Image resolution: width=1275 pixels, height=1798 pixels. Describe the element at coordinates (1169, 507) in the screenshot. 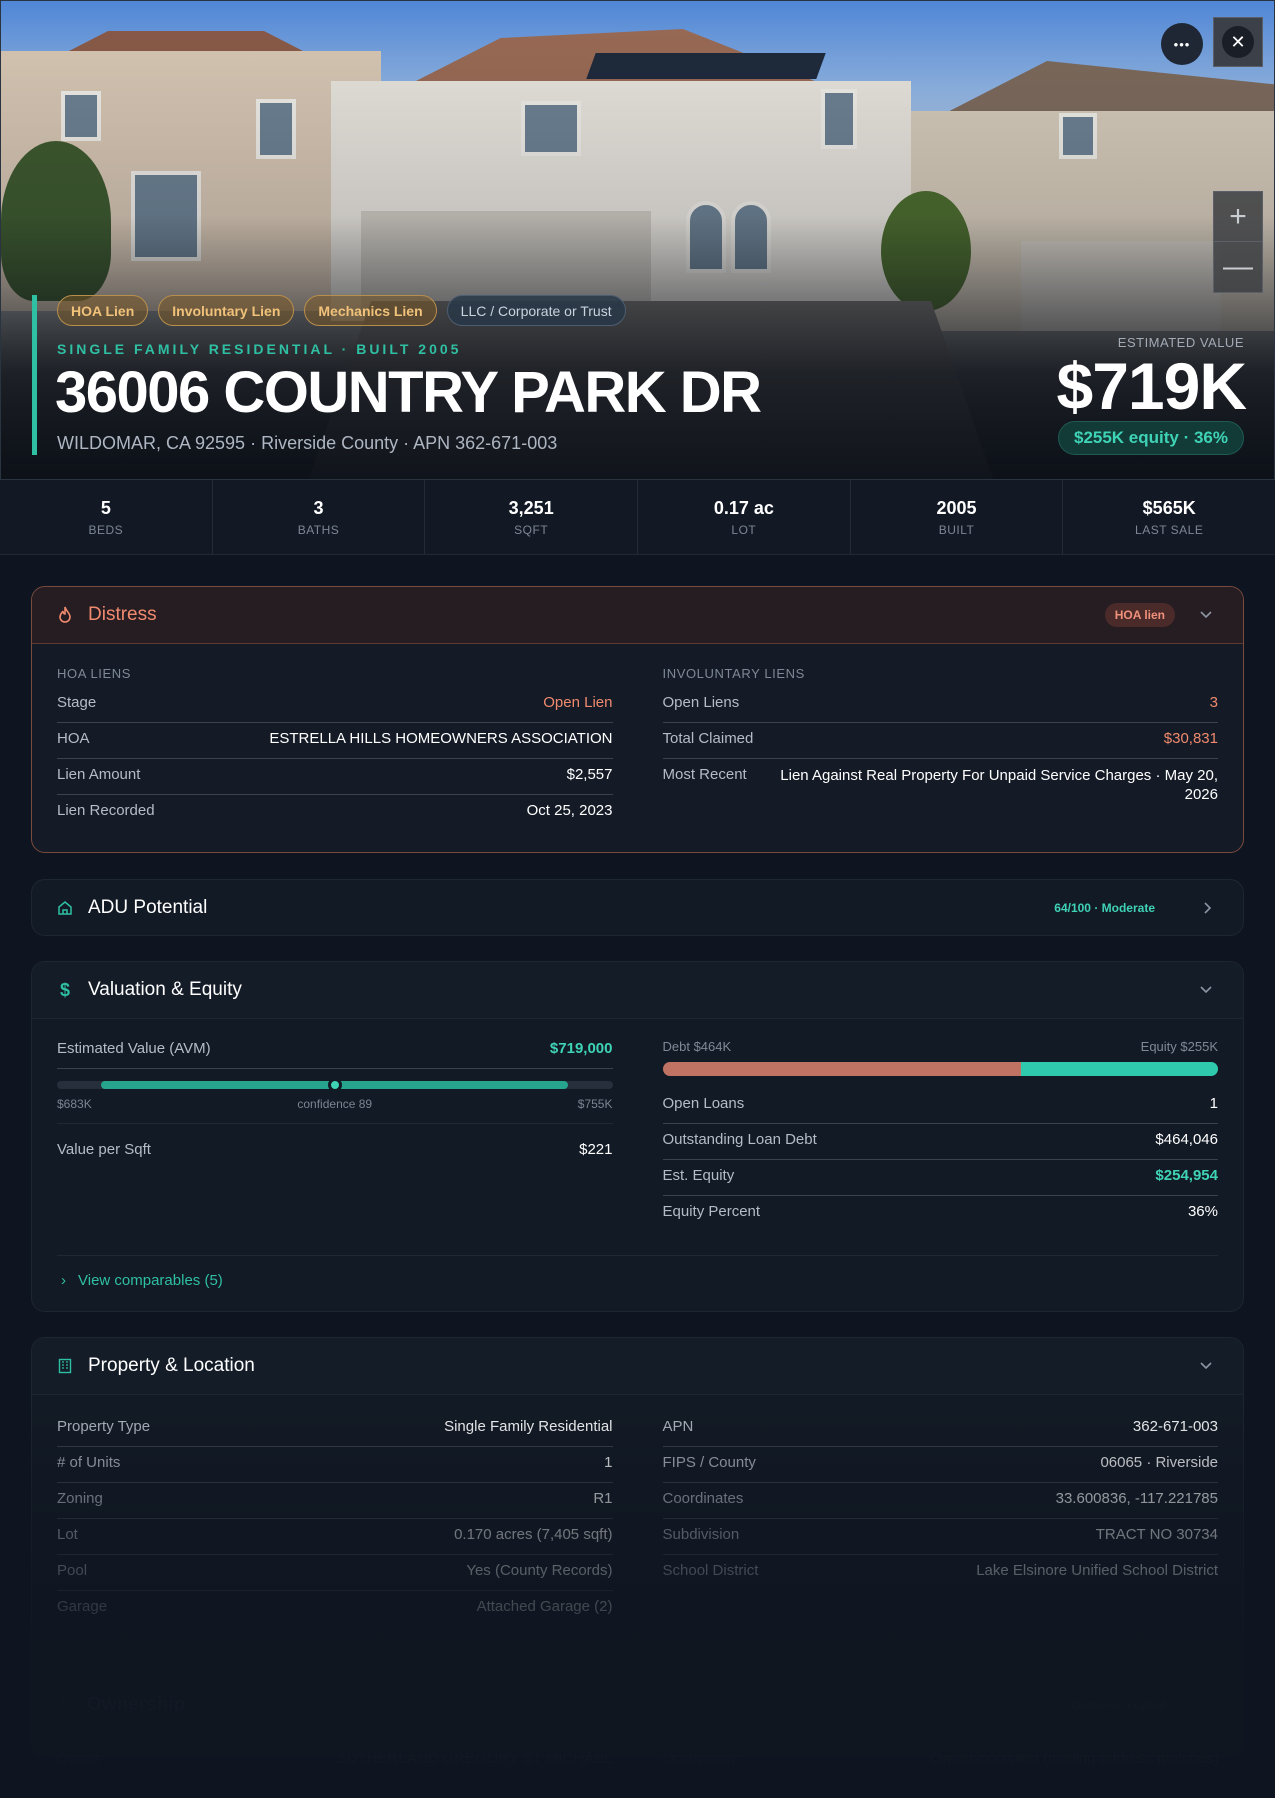

I see `stat-value: $565K` at that location.